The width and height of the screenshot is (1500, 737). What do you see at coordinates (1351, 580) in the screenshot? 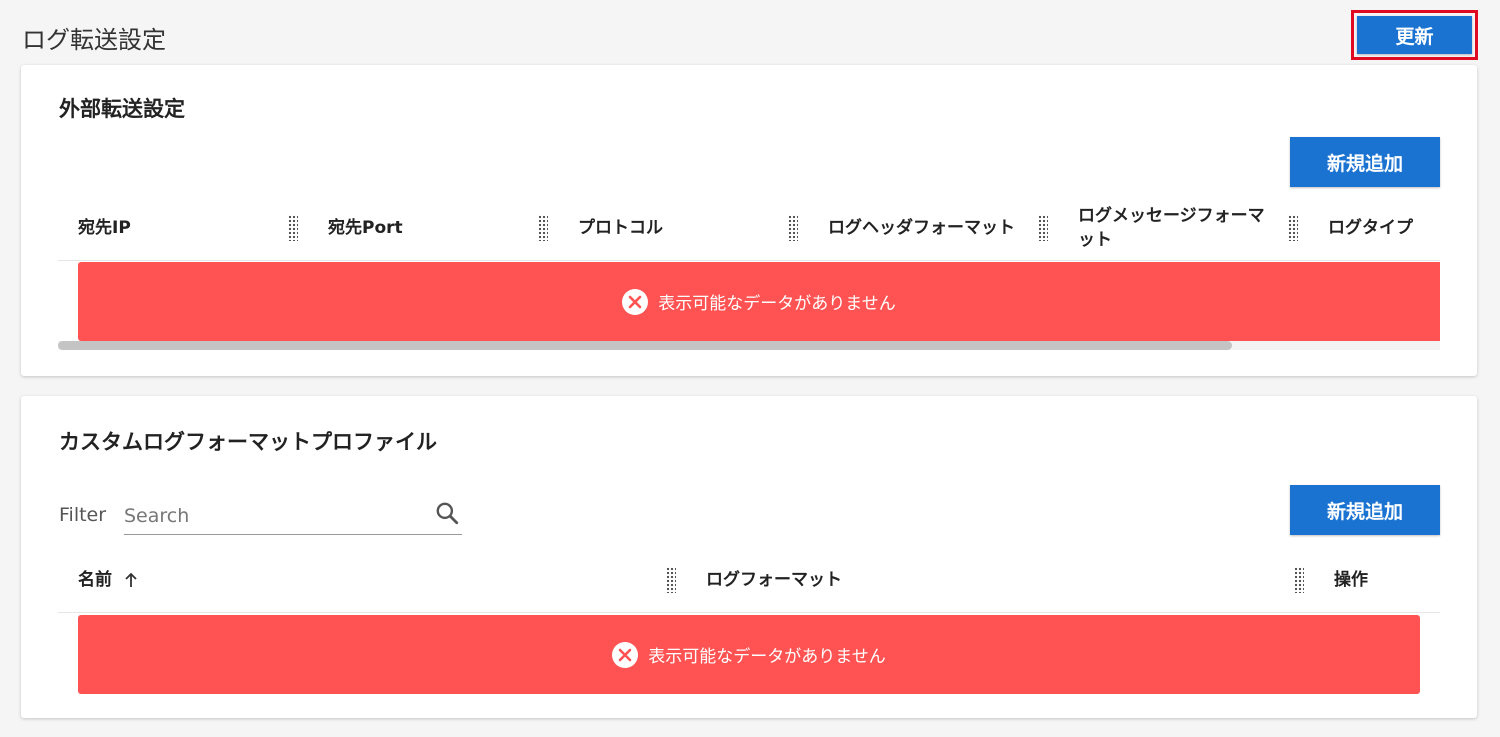
I see `column-header-actions: 操作` at bounding box center [1351, 580].